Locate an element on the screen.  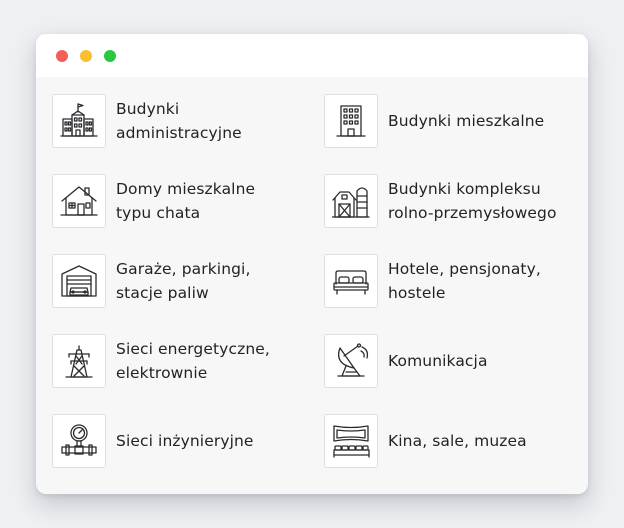
category-label: Kina, sale, muzea is located at coordinates (488, 441).